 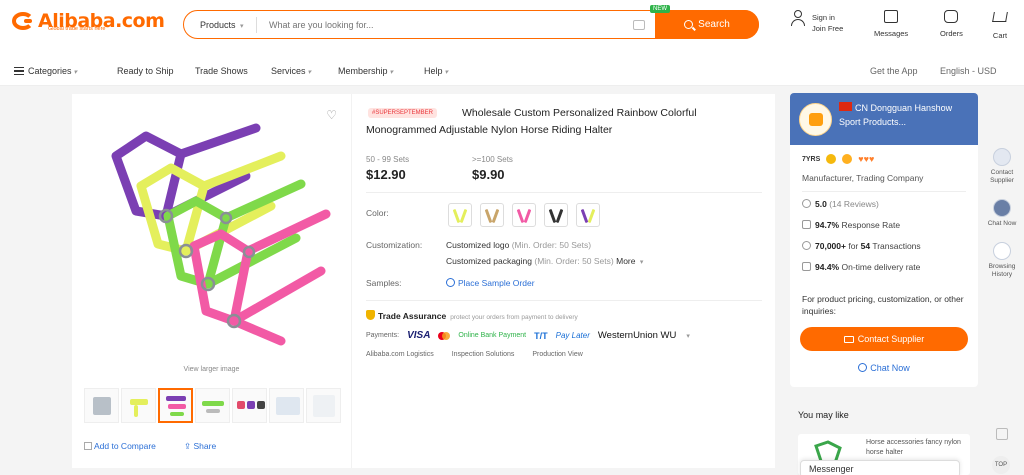 I want to click on search-button: Search, so click(x=707, y=24).